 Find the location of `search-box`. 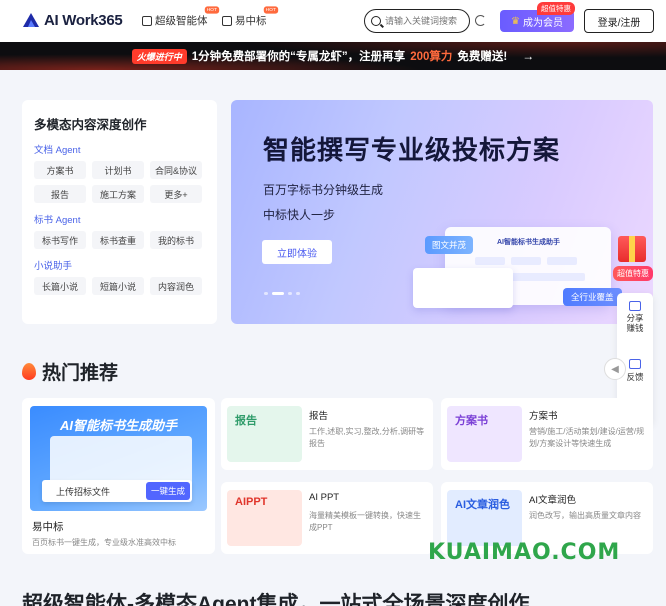

search-box is located at coordinates (417, 21).